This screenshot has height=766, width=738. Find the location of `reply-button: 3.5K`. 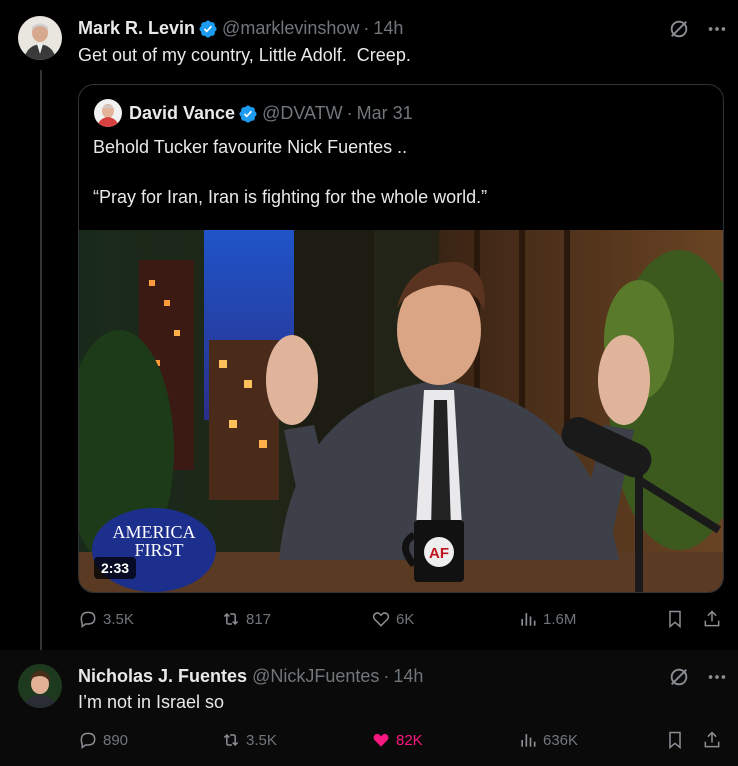

reply-button: 3.5K is located at coordinates (106, 619).